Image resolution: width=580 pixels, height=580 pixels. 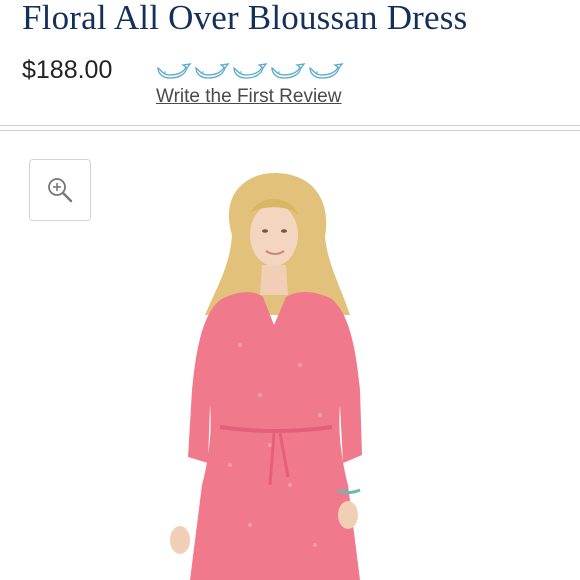 I want to click on rating-whales, so click(x=250, y=71).